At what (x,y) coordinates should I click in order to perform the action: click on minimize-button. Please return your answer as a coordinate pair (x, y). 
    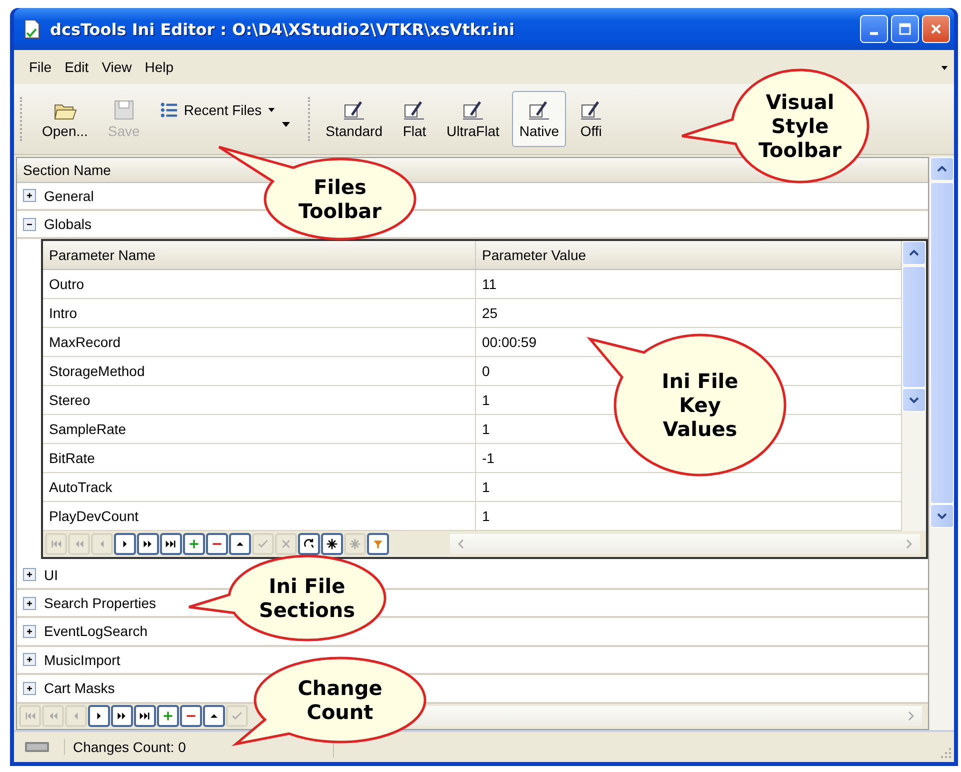
    Looking at the image, I should click on (874, 29).